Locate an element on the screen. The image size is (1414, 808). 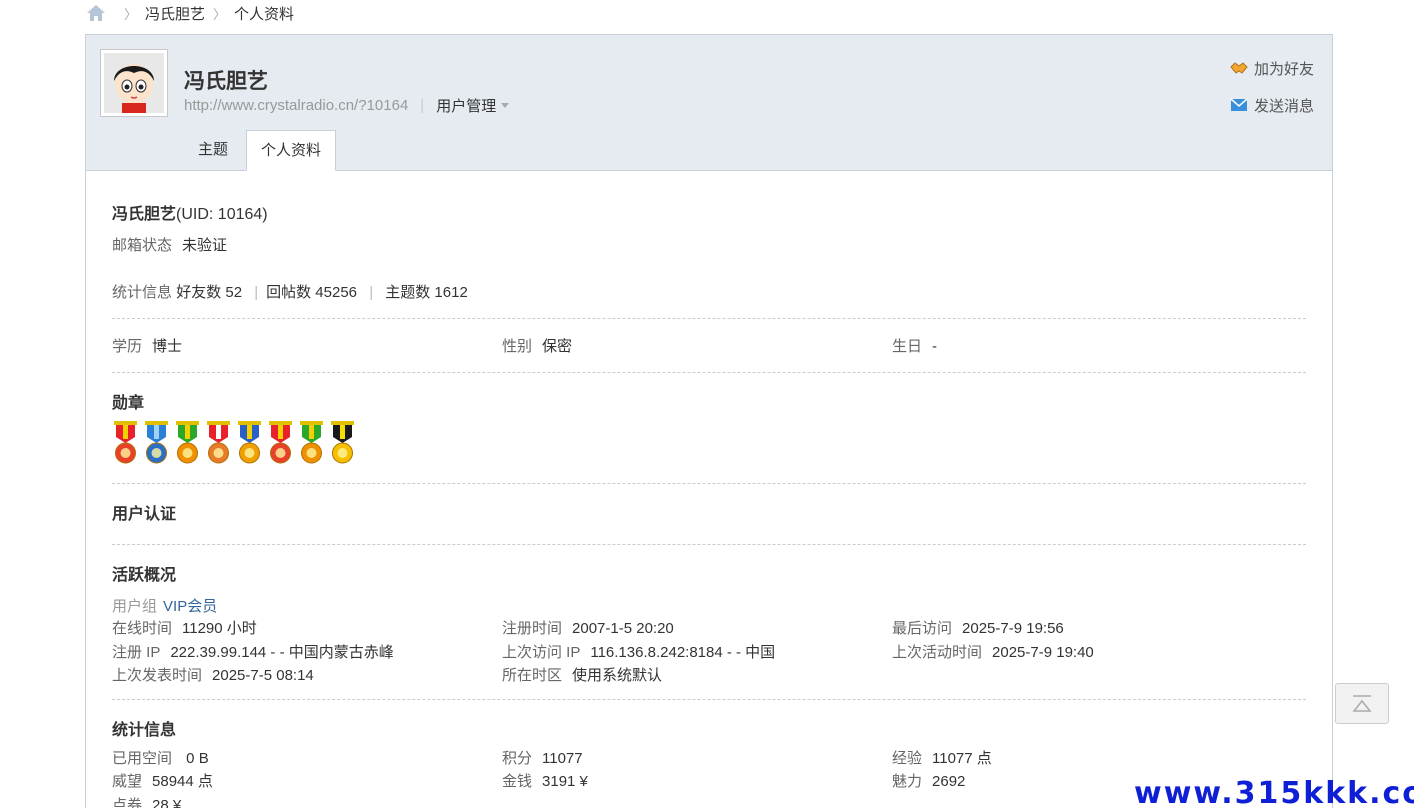
stats-label: 统计信息 is located at coordinates (142, 292).